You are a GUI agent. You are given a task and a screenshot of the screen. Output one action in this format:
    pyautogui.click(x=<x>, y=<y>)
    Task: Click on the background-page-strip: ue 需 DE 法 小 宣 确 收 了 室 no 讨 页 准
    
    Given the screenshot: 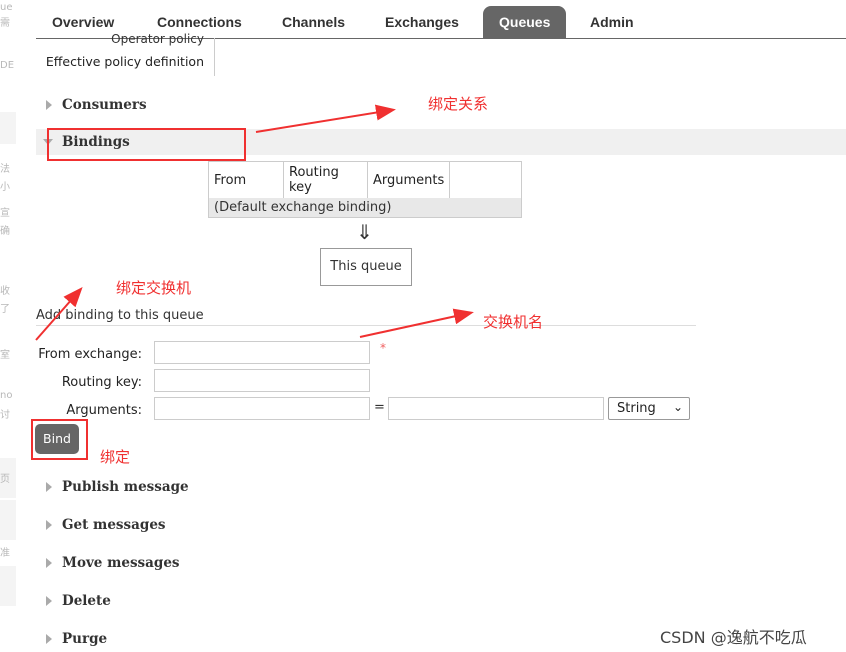 What is the action you would take?
    pyautogui.click(x=8, y=326)
    